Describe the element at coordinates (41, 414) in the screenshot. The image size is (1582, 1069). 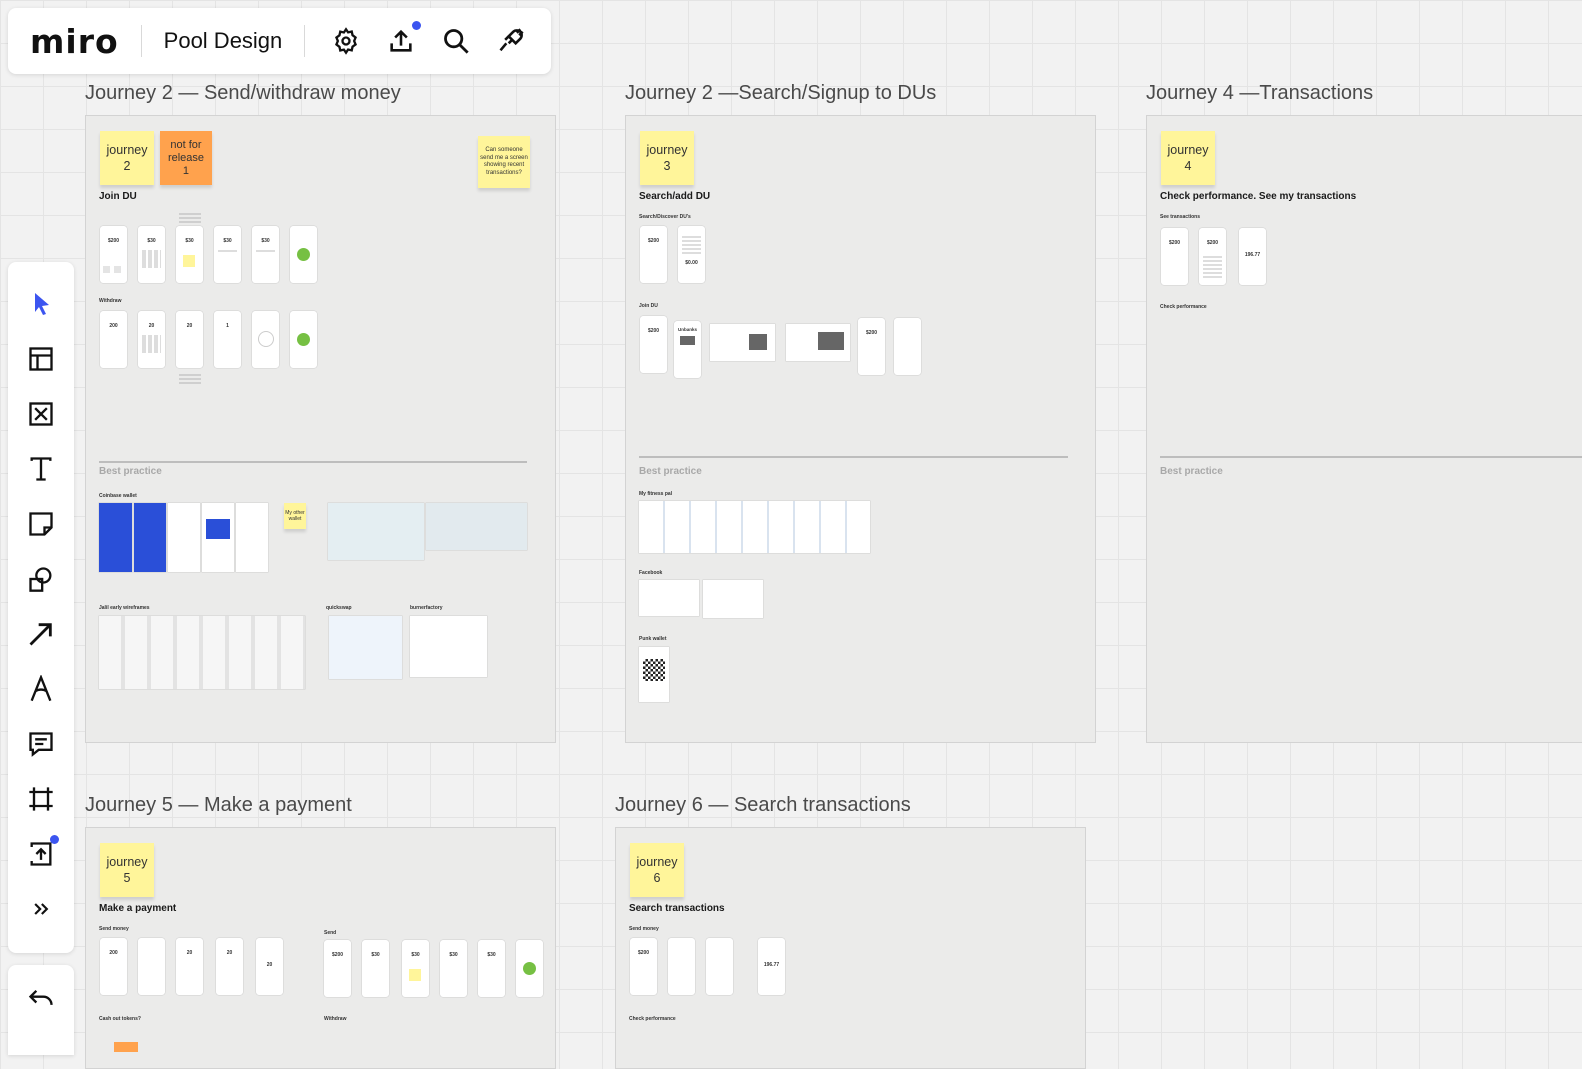
I see `frame-cross-icon` at that location.